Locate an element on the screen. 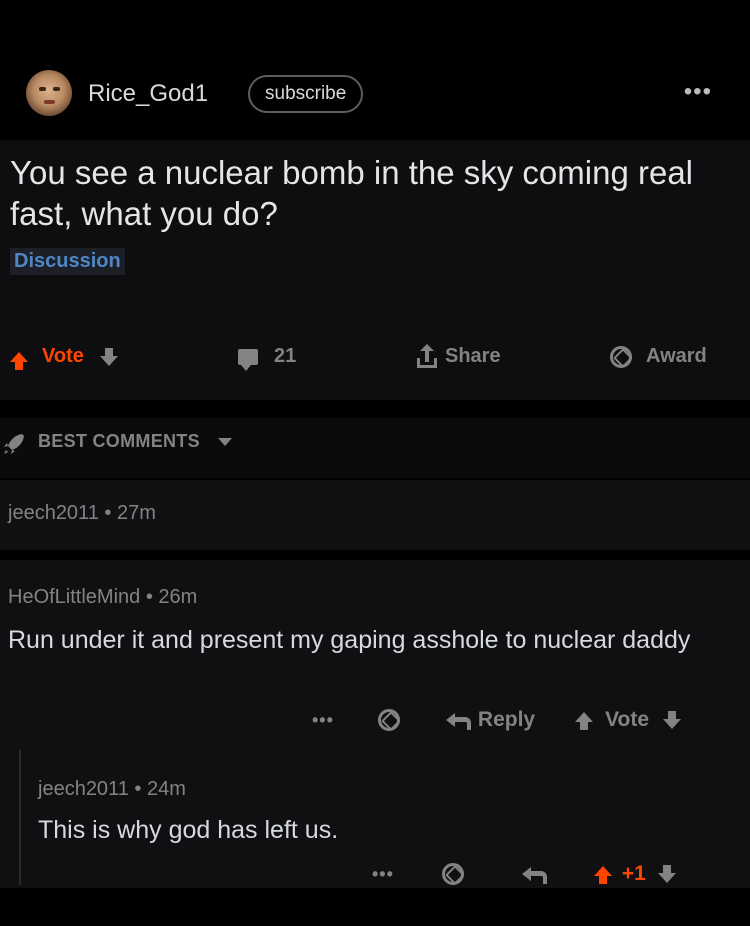  post-header: Rice_God1 subscribe ••• is located at coordinates (375, 95).